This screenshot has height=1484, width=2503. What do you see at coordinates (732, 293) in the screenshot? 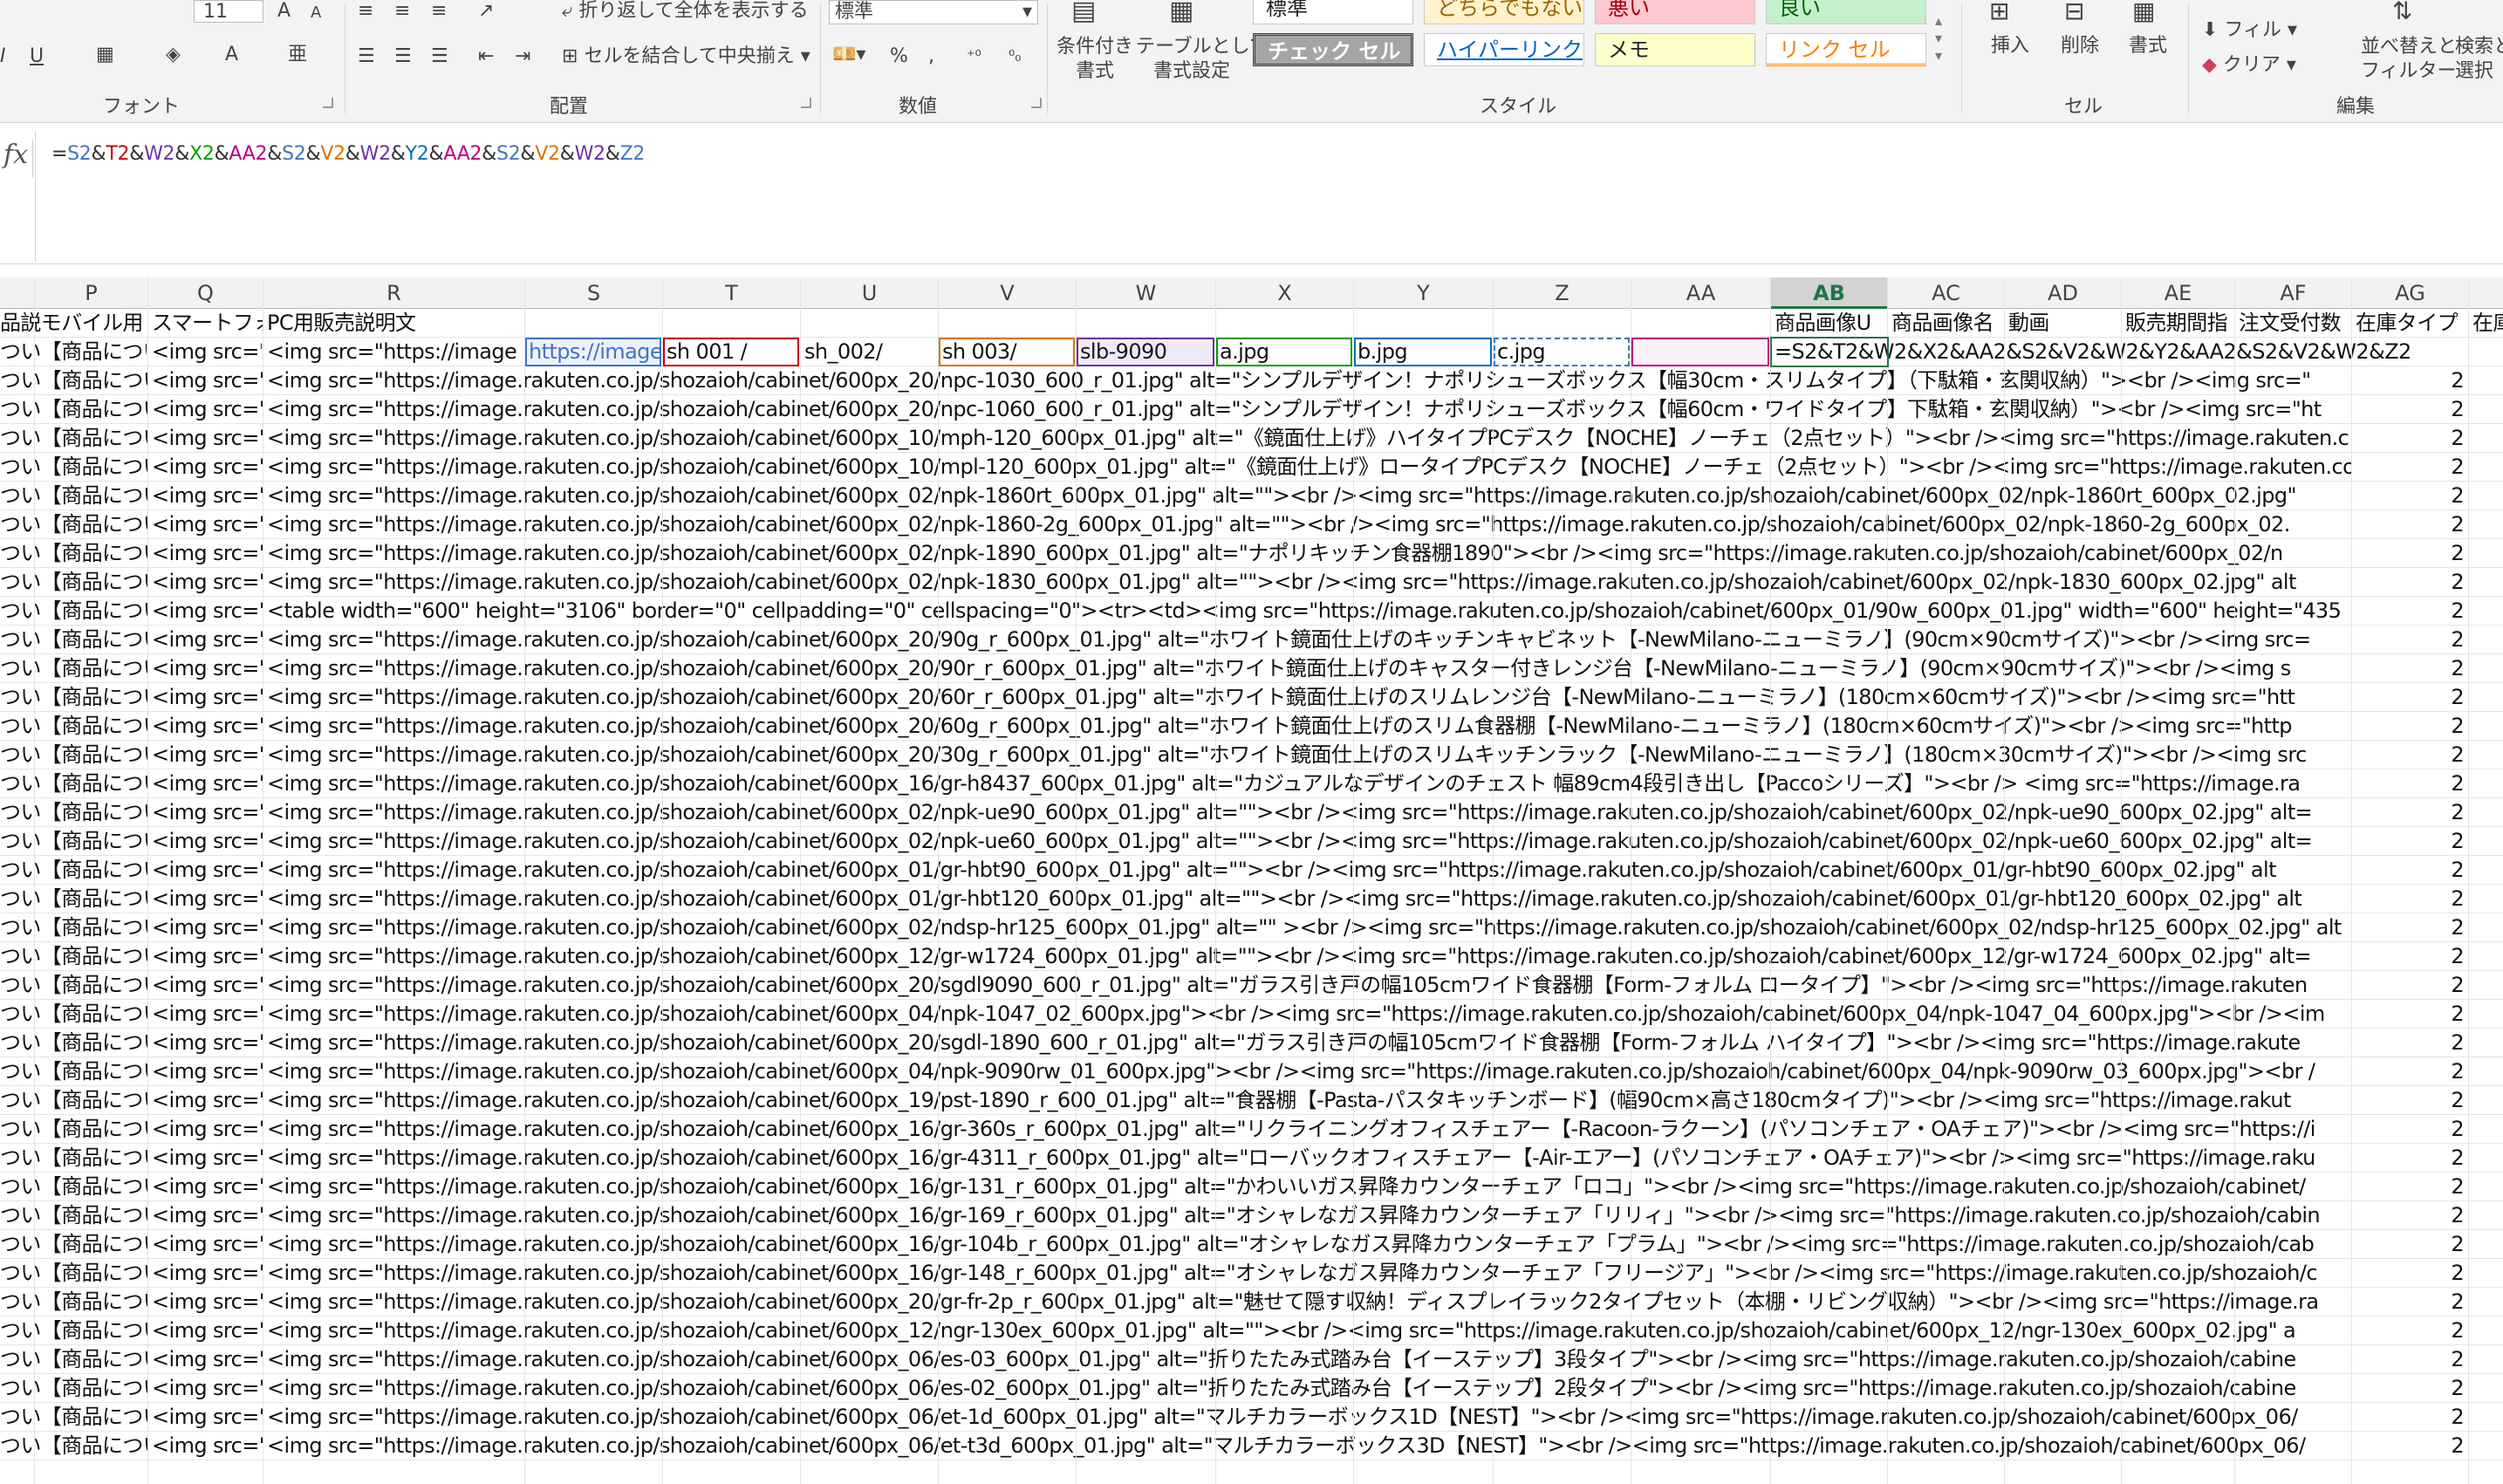
I see `column-header-t: T` at bounding box center [732, 293].